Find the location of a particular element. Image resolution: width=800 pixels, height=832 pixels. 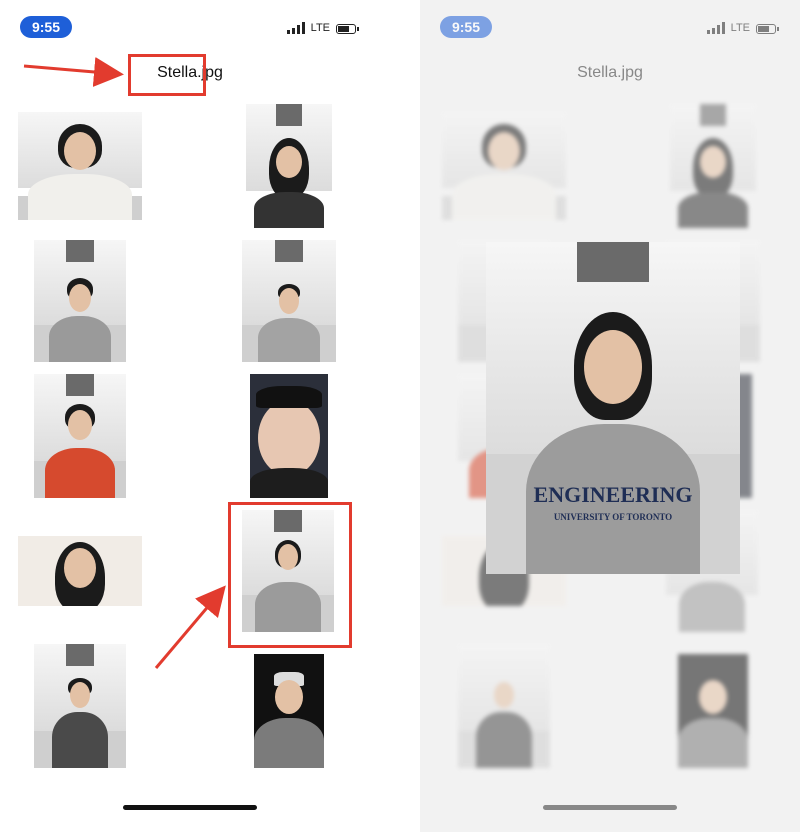

network-label: LTE is located at coordinates (320, 28).